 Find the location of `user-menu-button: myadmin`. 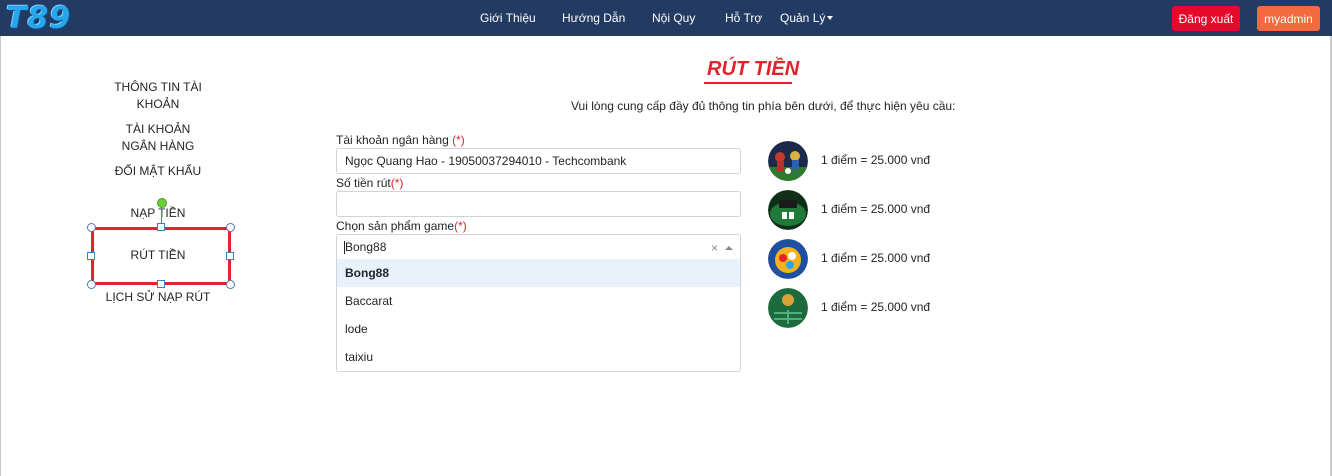

user-menu-button: myadmin is located at coordinates (1288, 18).